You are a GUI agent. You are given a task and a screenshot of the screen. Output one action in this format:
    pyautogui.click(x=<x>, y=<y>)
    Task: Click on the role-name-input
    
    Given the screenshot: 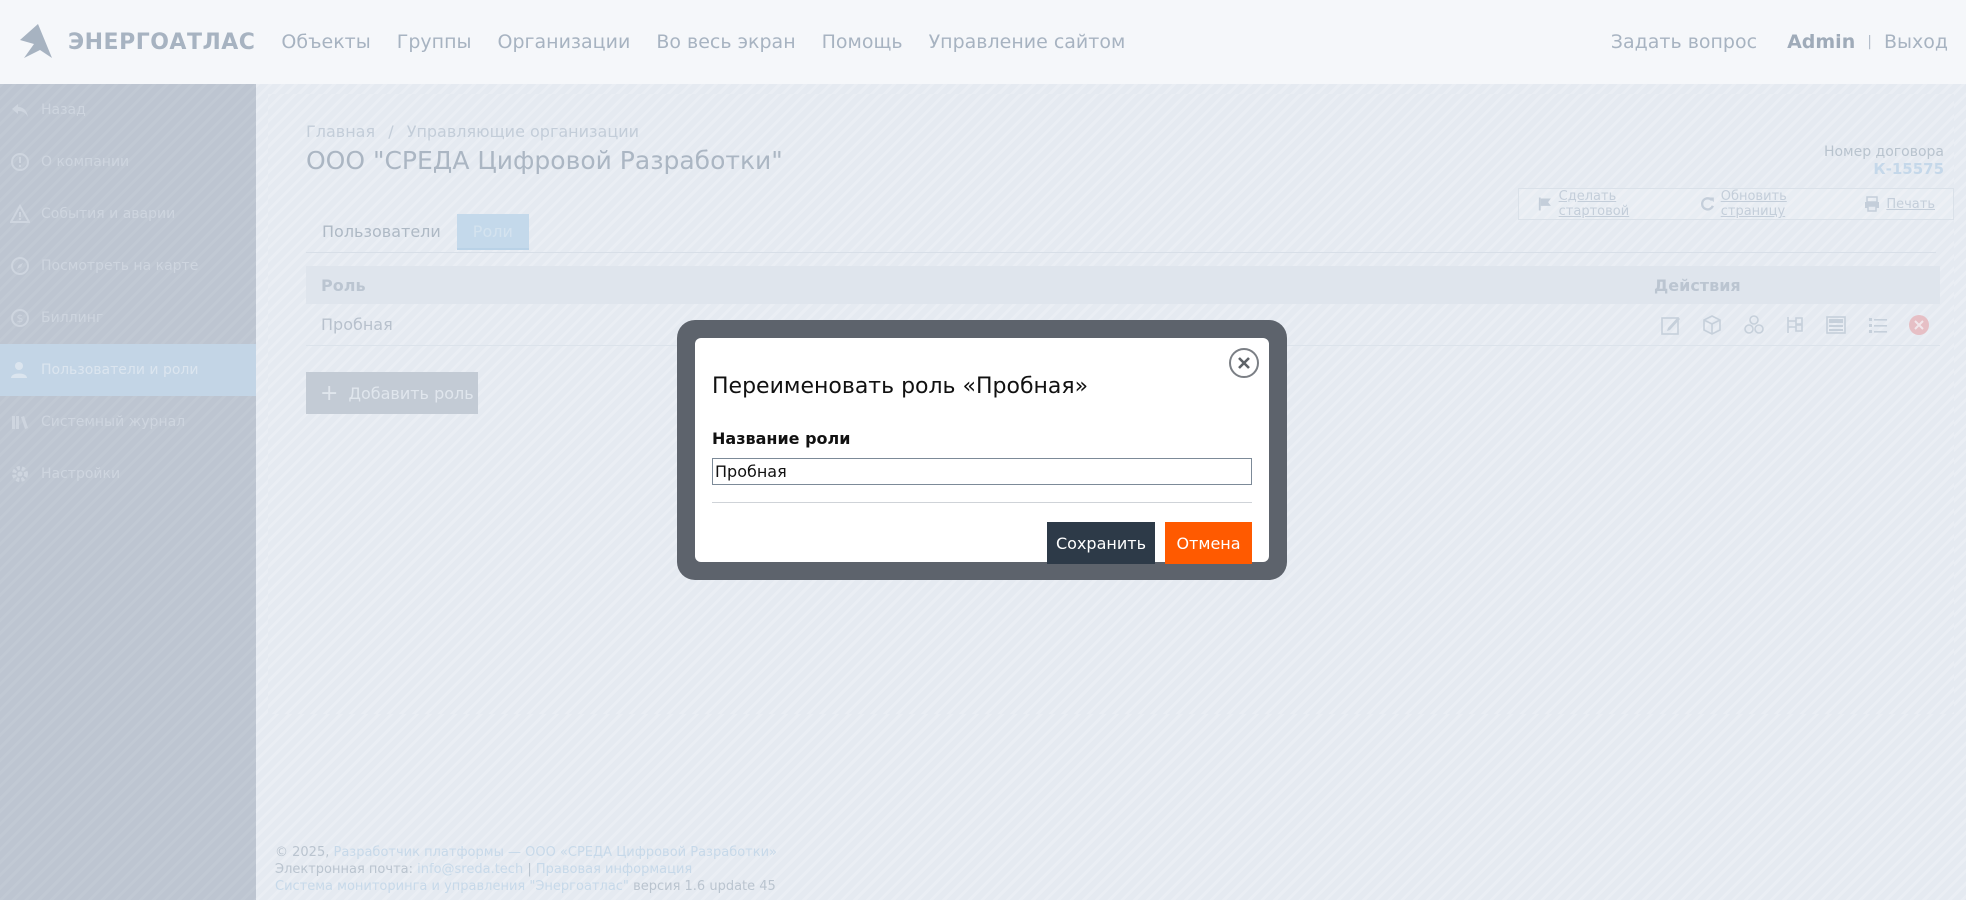 What is the action you would take?
    pyautogui.click(x=982, y=471)
    